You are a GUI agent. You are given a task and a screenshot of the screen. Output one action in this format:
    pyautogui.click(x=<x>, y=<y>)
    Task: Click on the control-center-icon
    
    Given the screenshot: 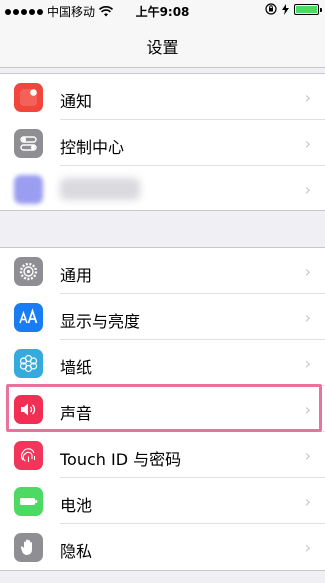 What is the action you would take?
    pyautogui.click(x=28, y=143)
    